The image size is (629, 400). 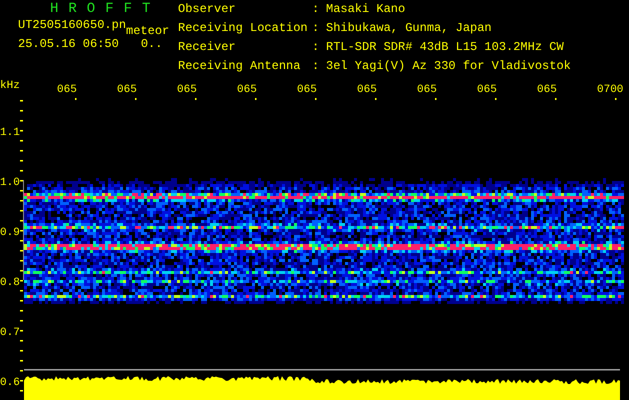 What do you see at coordinates (105, 9) in the screenshot?
I see `app-title: HROFFT` at bounding box center [105, 9].